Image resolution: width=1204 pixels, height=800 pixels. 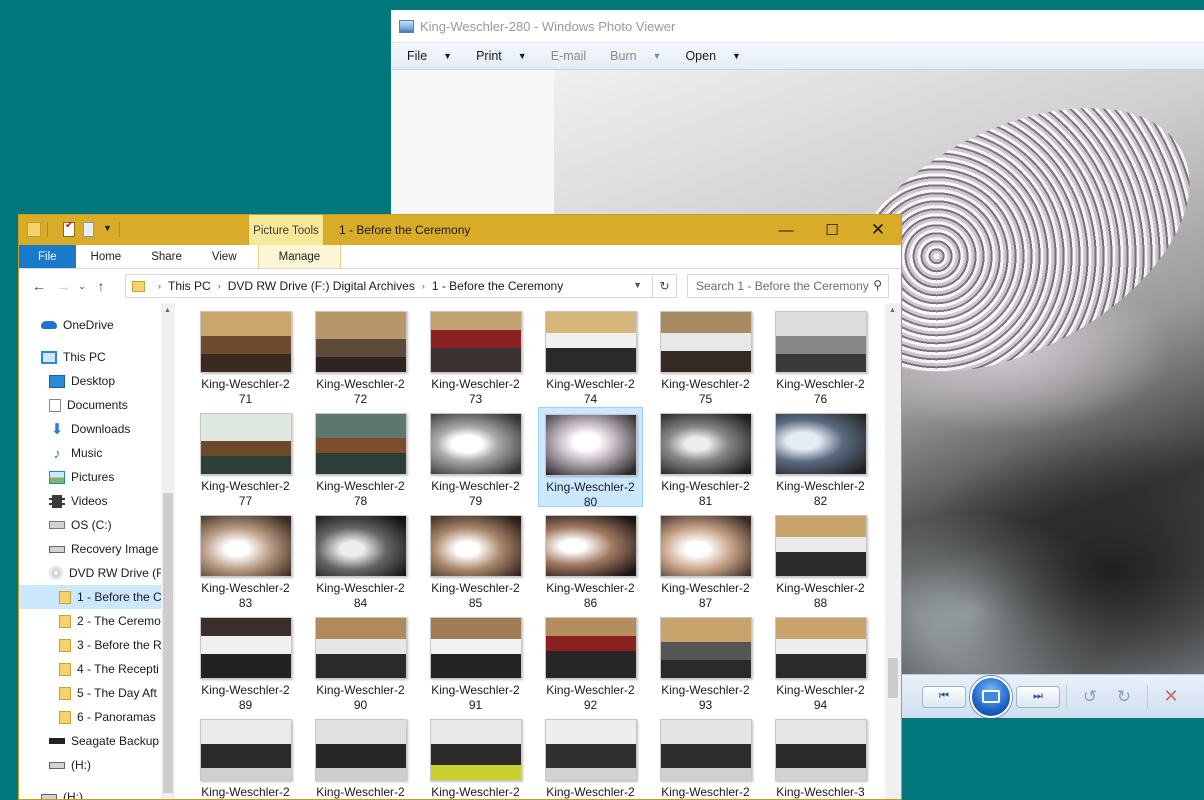 I want to click on navigation-pane-scrollbar: ▲, so click(x=168, y=551).